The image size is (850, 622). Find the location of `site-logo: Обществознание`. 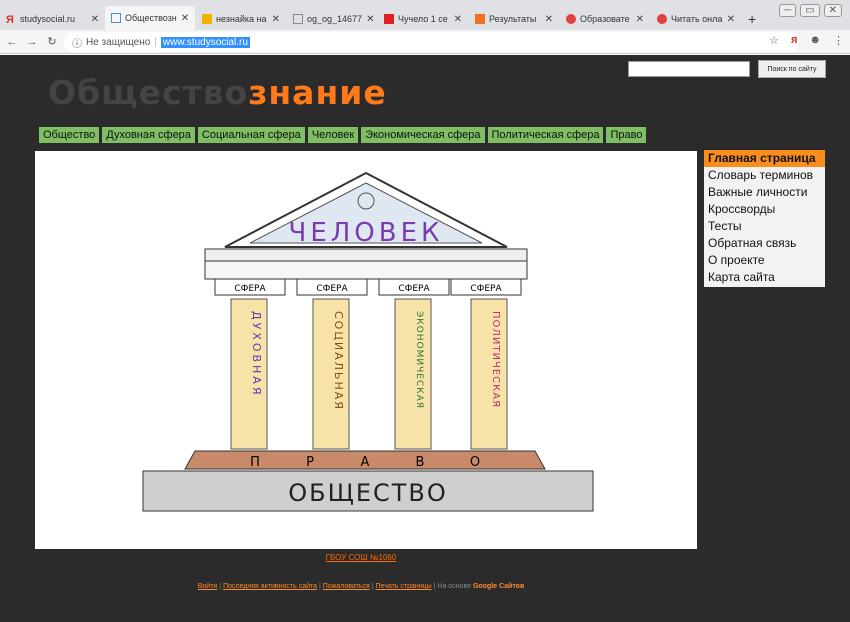

site-logo: Обществознание is located at coordinates (217, 92).